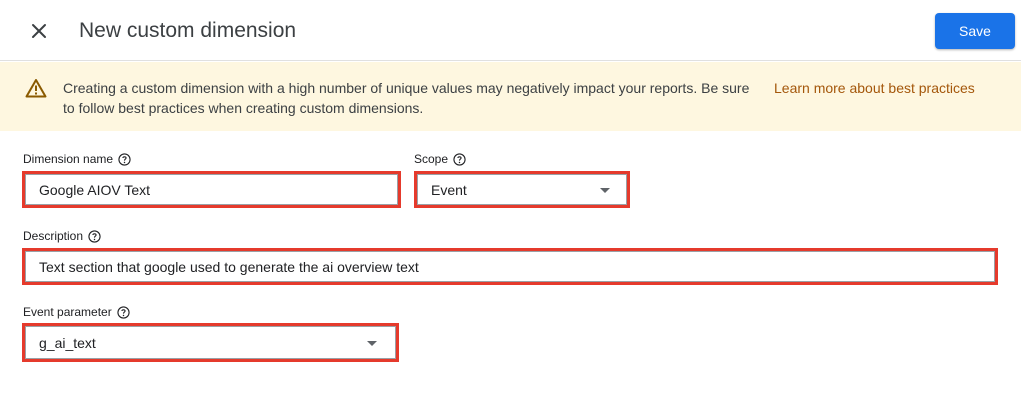 This screenshot has height=395, width=1021. I want to click on scope-label: Scope, so click(440, 159).